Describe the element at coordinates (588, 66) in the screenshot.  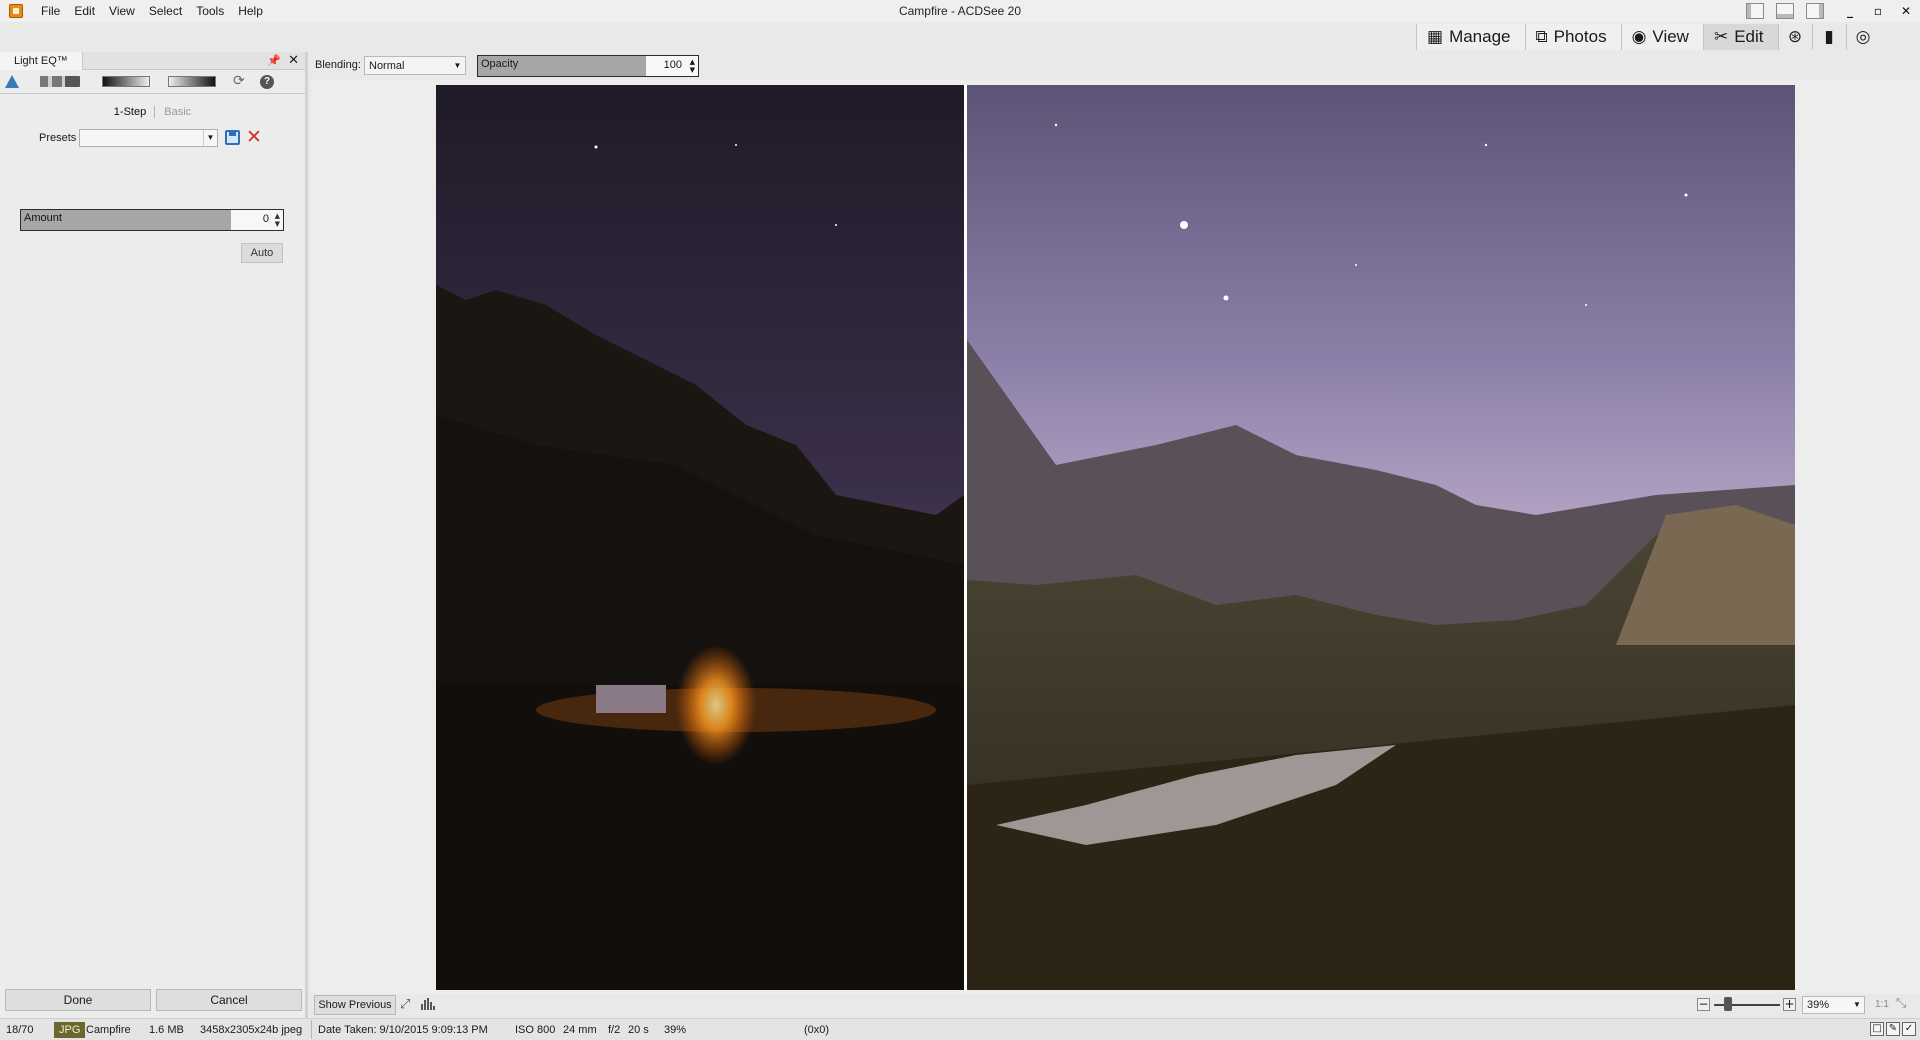
I see `opacity-slider: Opacity 100 ▲ ▼` at that location.